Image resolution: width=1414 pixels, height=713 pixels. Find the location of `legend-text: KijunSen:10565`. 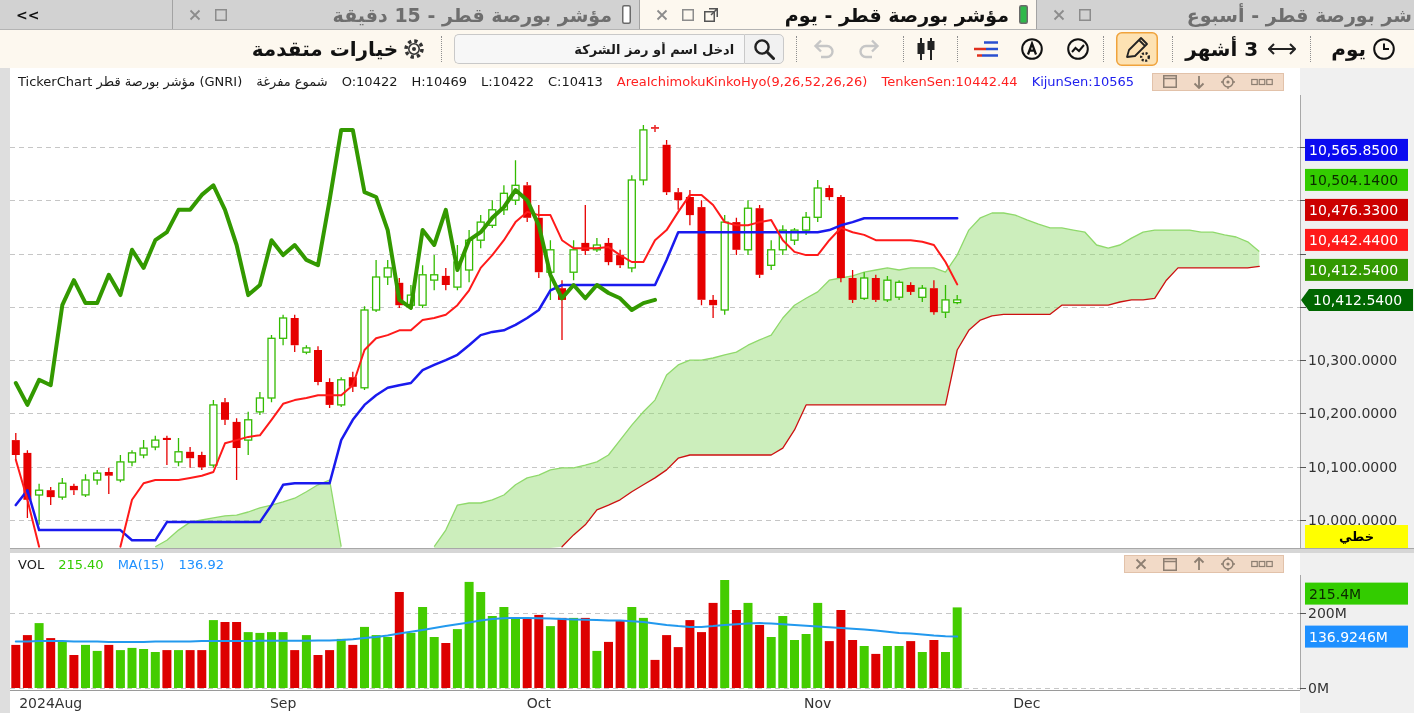

legend-text: KijunSen:10565 is located at coordinates (1083, 81).